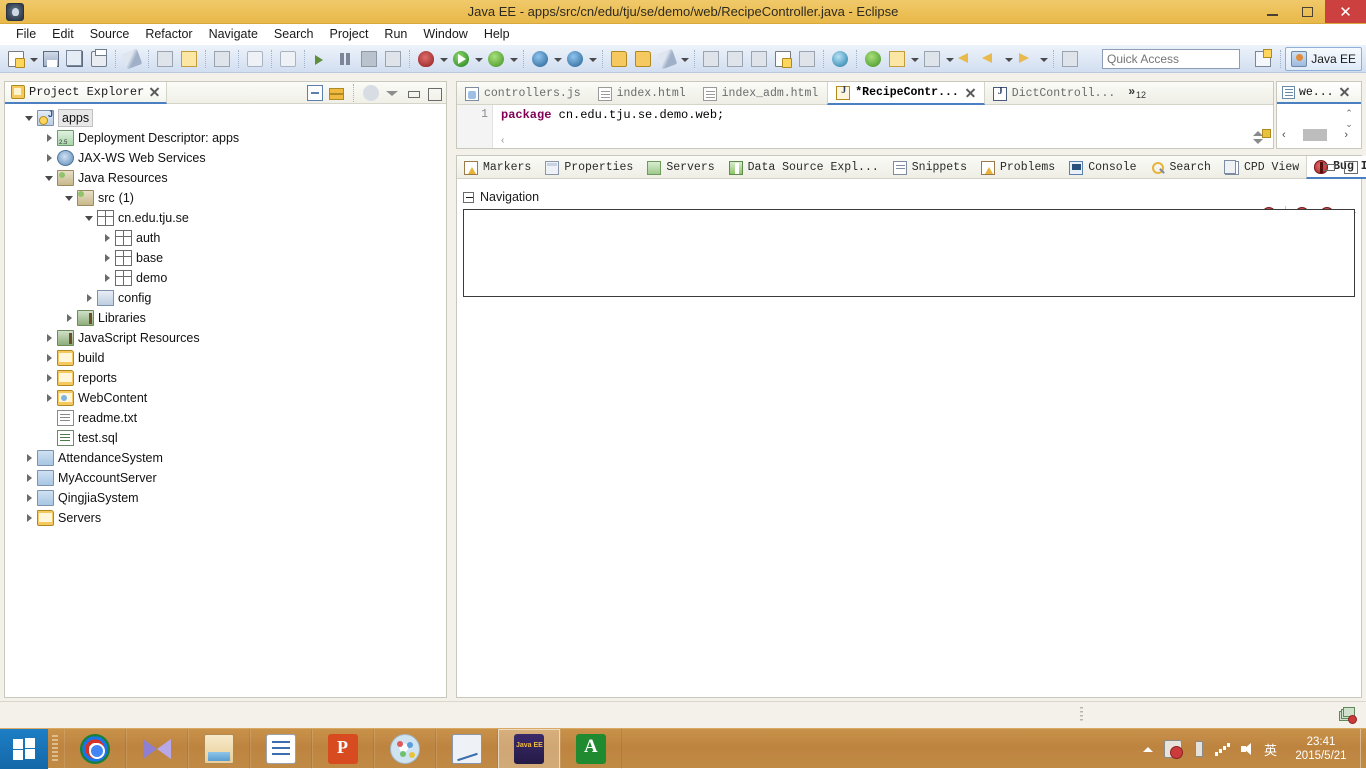 The height and width of the screenshot is (769, 1366). I want to click on taskbar-chart-app, so click(467, 749).